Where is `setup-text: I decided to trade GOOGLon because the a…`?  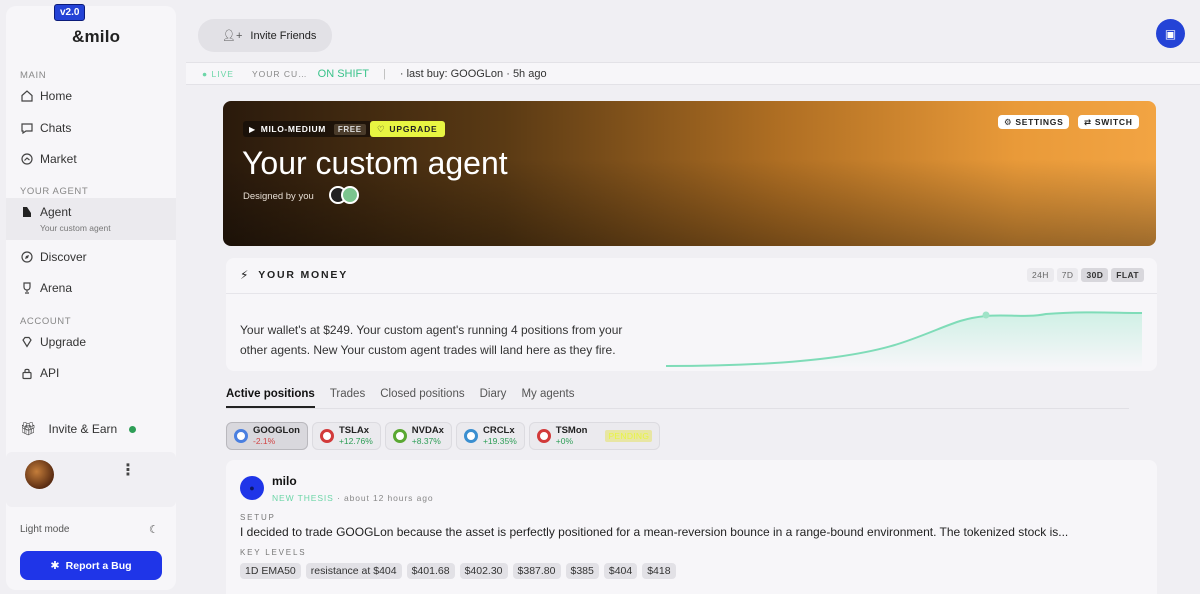
setup-text: I decided to trade GOOGLon because the a… is located at coordinates (654, 532).